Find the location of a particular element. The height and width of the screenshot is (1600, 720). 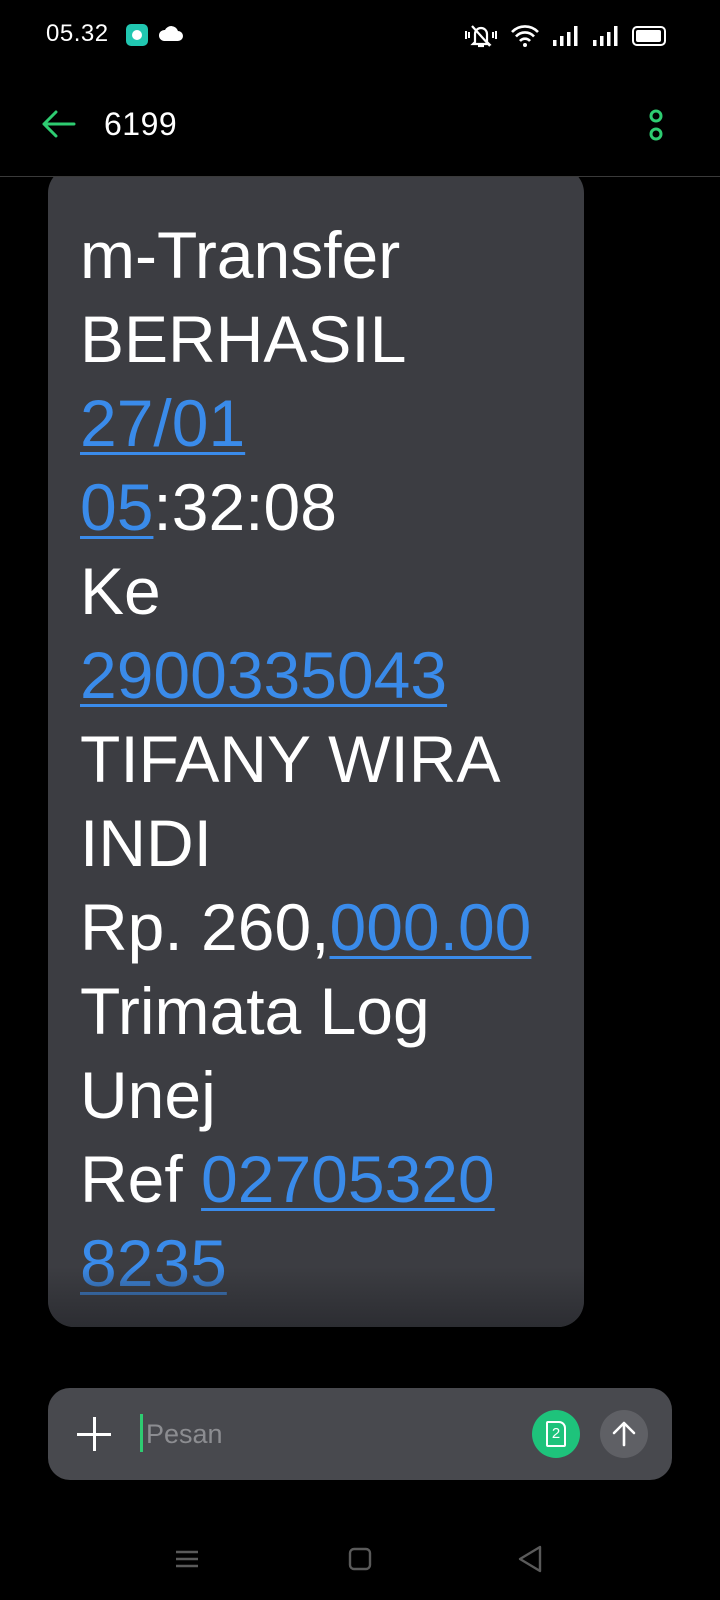

recent-apps-icon is located at coordinates (187, 1559).